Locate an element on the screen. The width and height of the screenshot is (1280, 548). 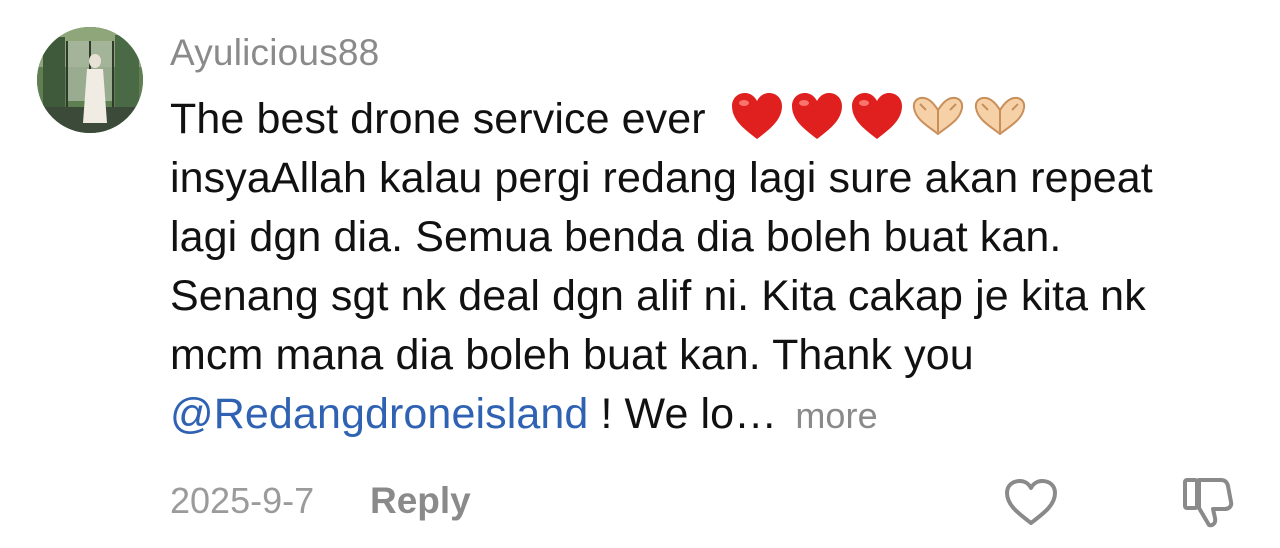
user-avatar is located at coordinates (90, 80).